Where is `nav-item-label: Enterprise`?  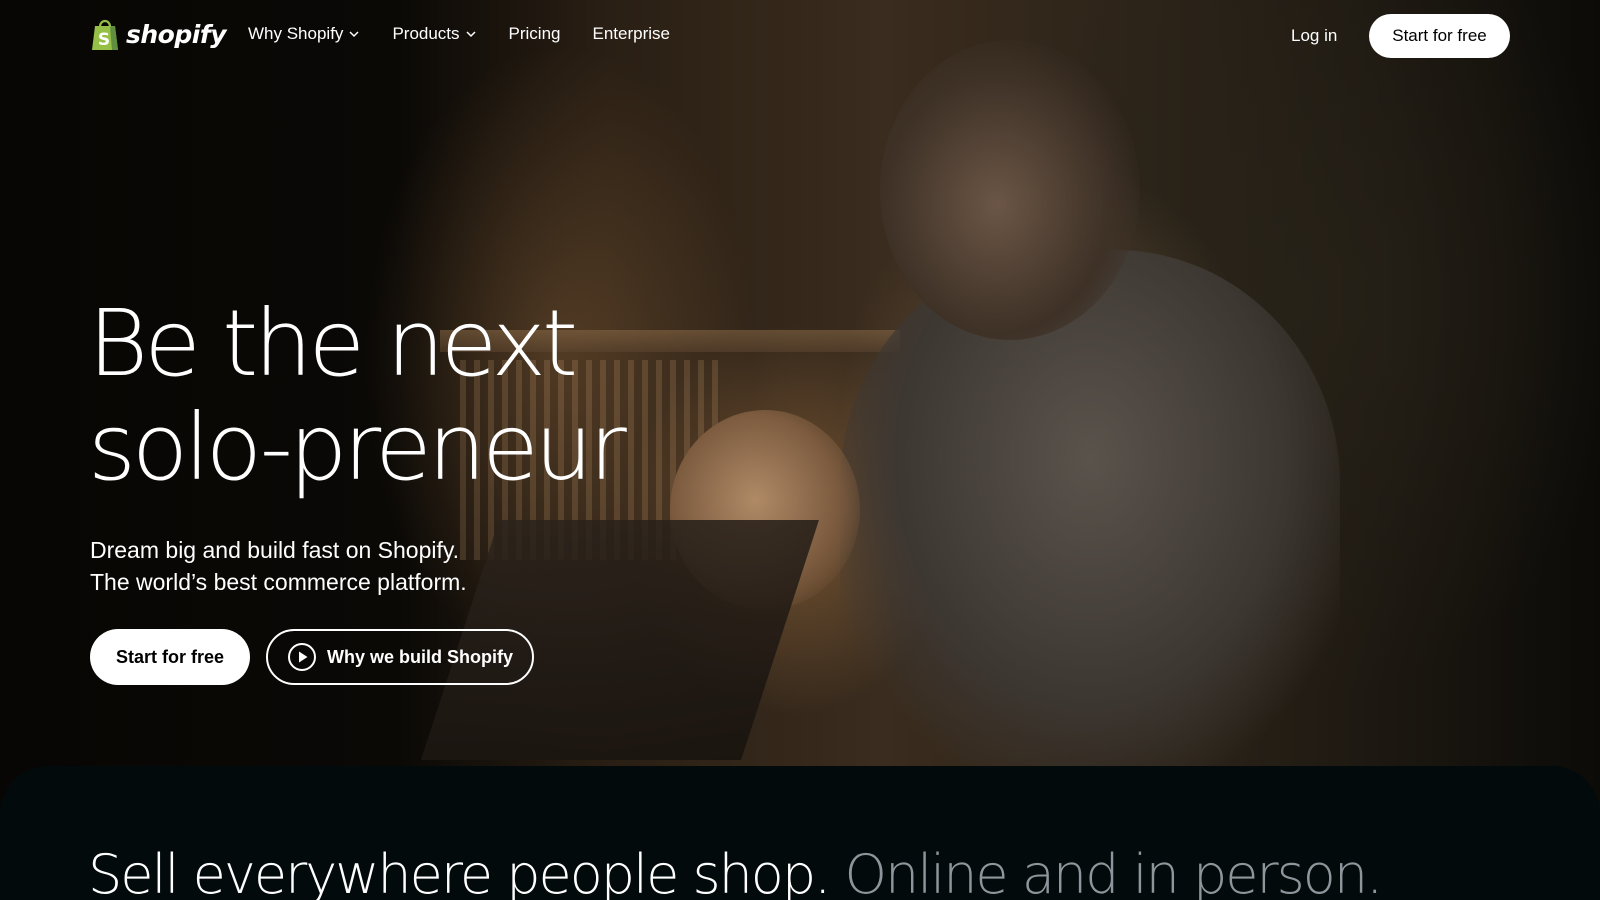 nav-item-label: Enterprise is located at coordinates (631, 33).